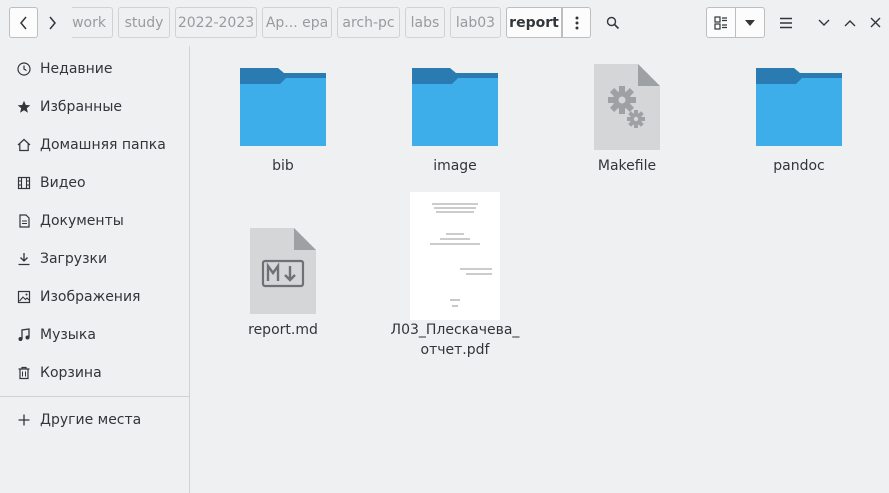 The width and height of the screenshot is (889, 493). I want to click on minimize-button, so click(824, 22).